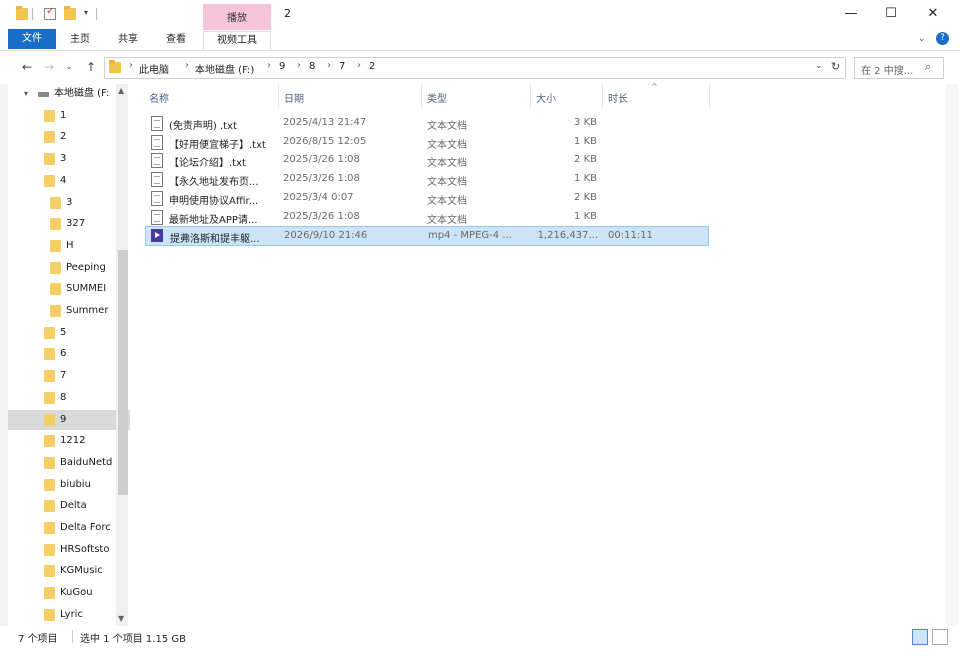 The height and width of the screenshot is (656, 960). I want to click on sort-arrow-icon: ^, so click(654, 86).